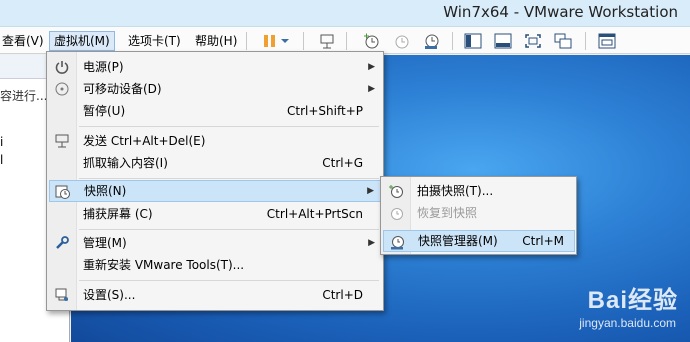  I want to click on menu-item-shortcut: Ctrl+Shift+P, so click(325, 111).